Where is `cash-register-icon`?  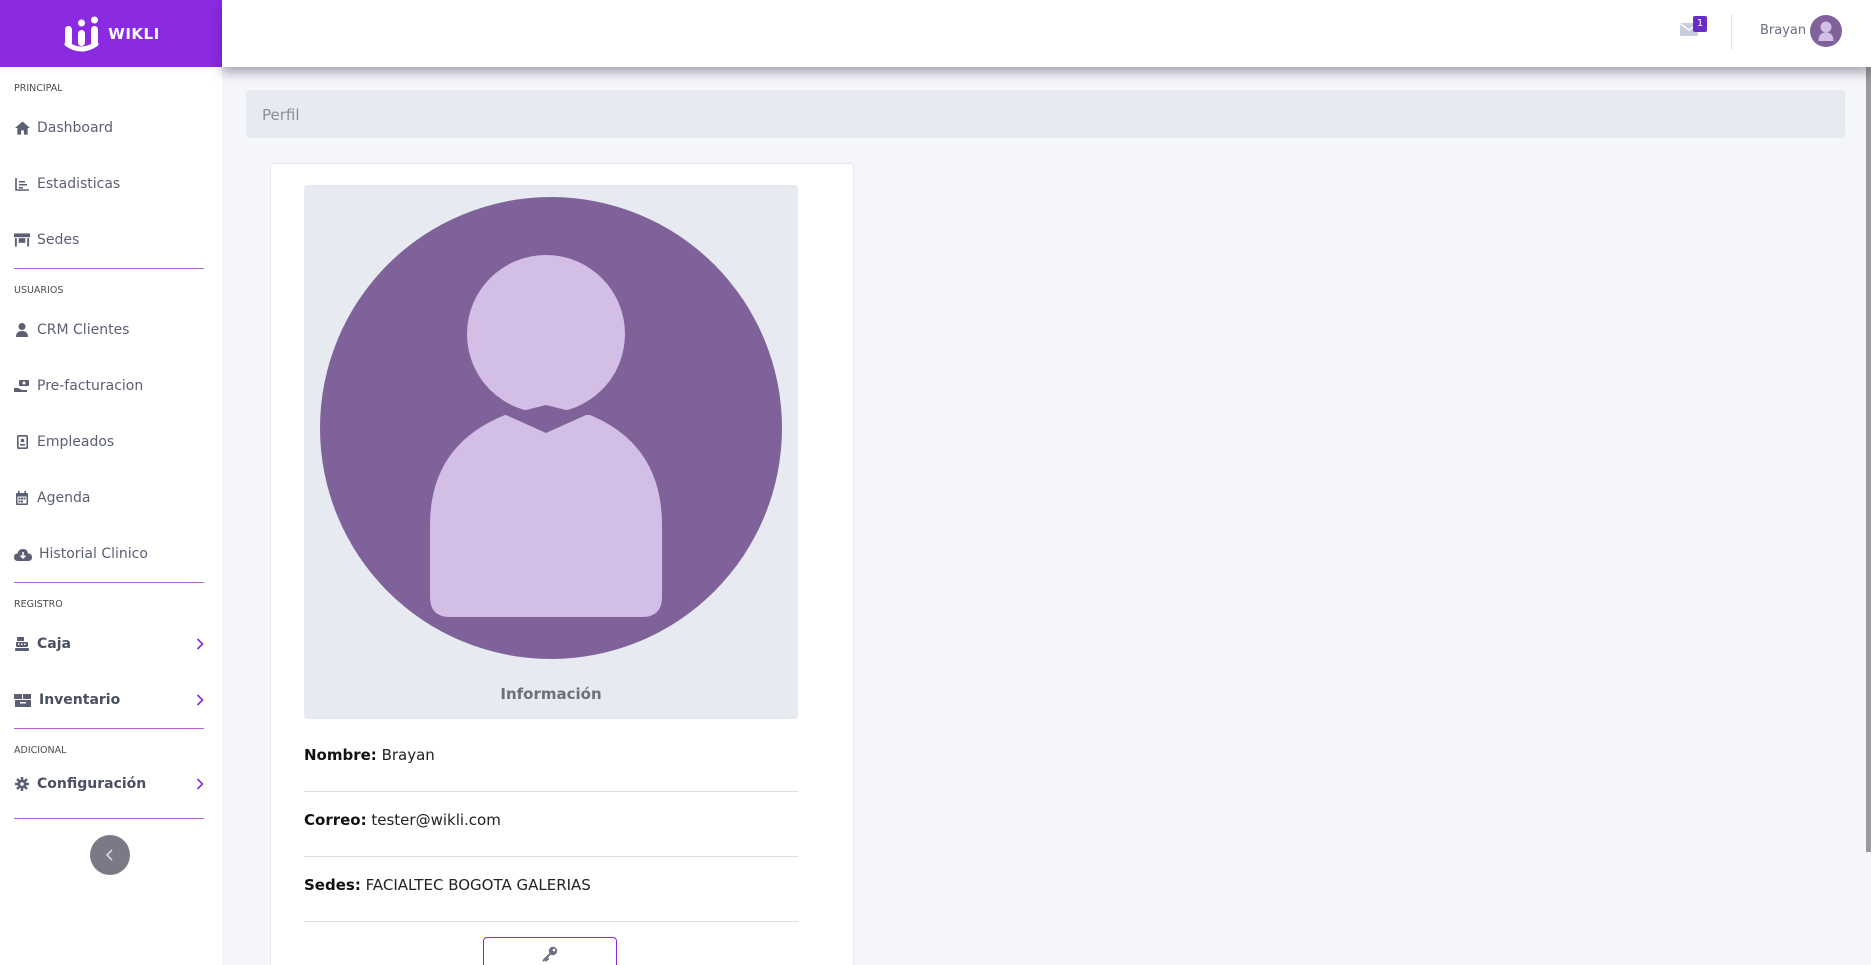
cash-register-icon is located at coordinates (22, 644).